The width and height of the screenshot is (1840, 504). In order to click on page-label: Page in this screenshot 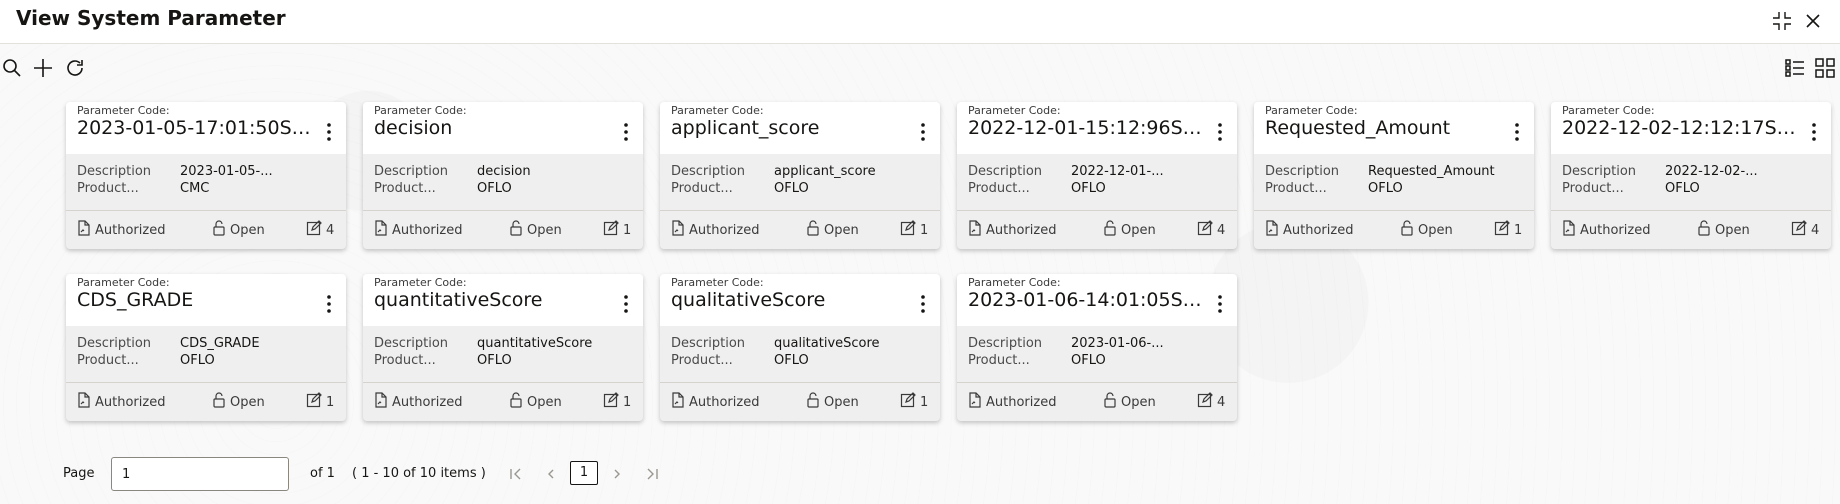, I will do `click(79, 473)`.